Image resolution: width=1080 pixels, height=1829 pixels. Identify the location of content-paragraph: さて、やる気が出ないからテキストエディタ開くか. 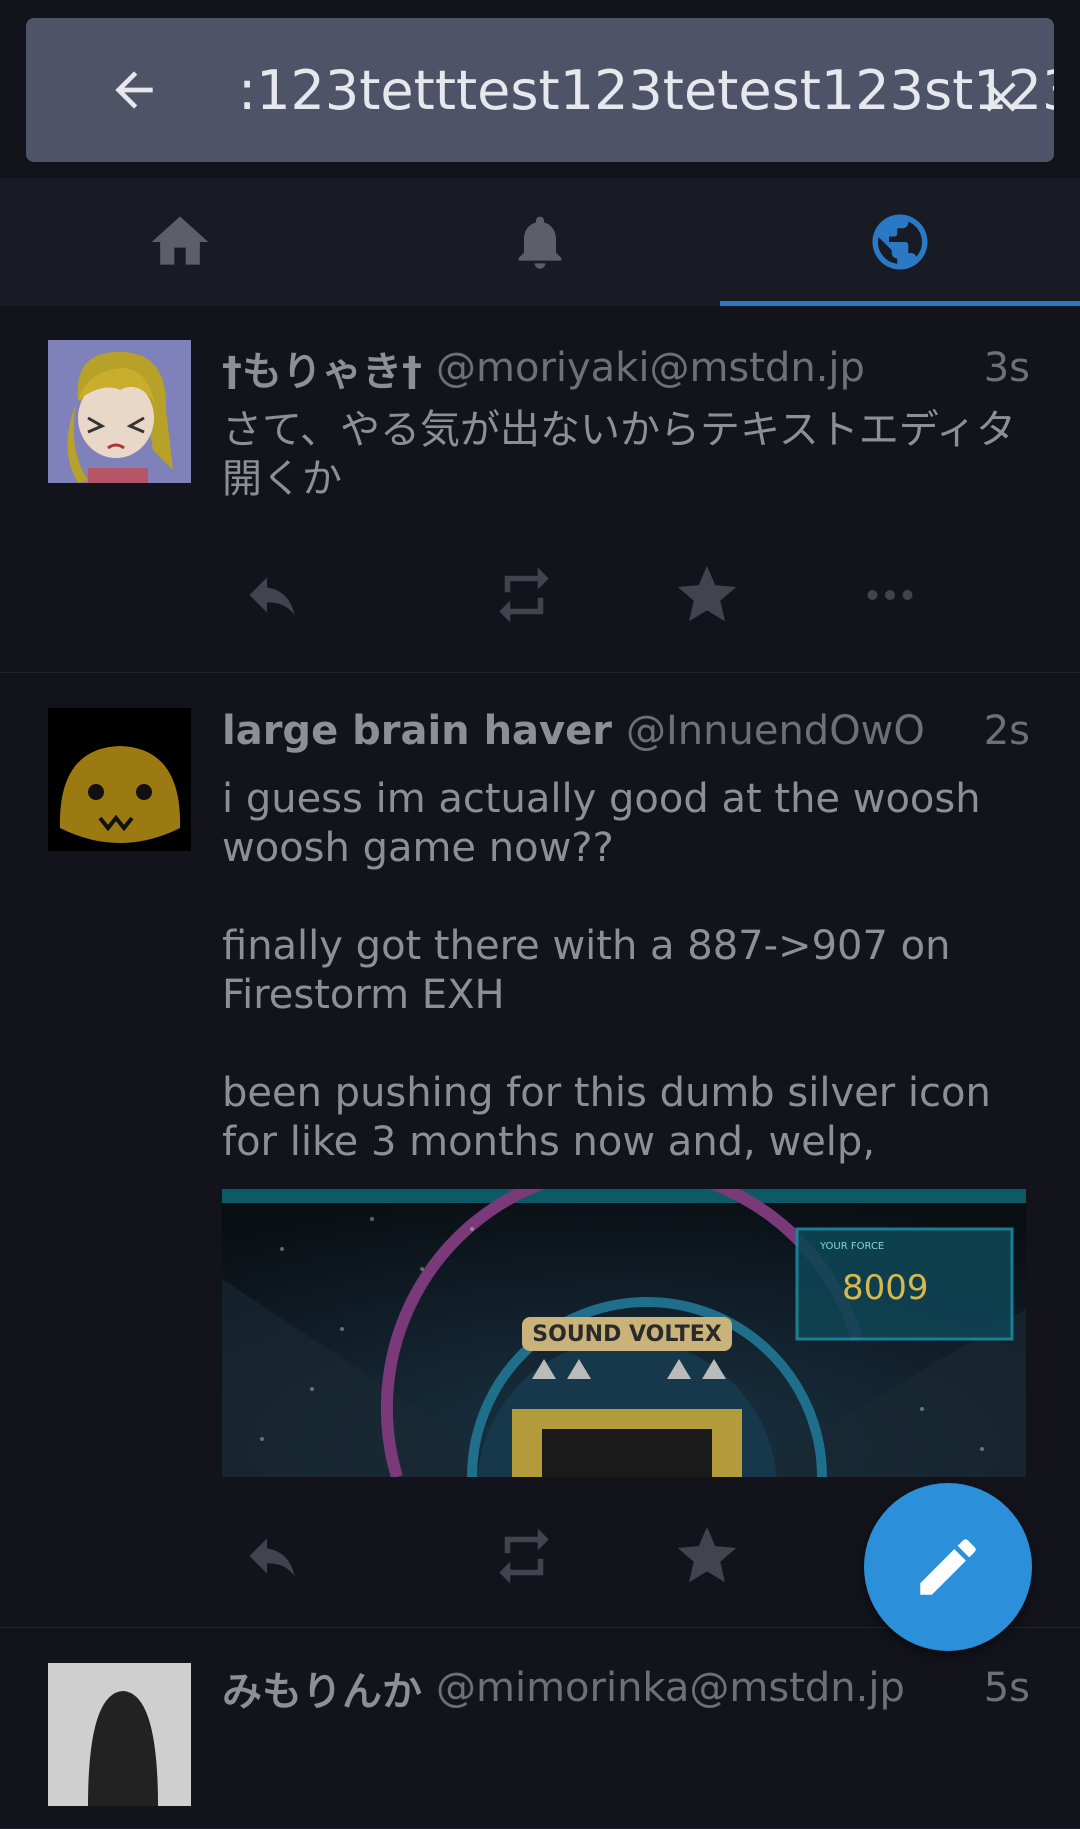
(619, 454).